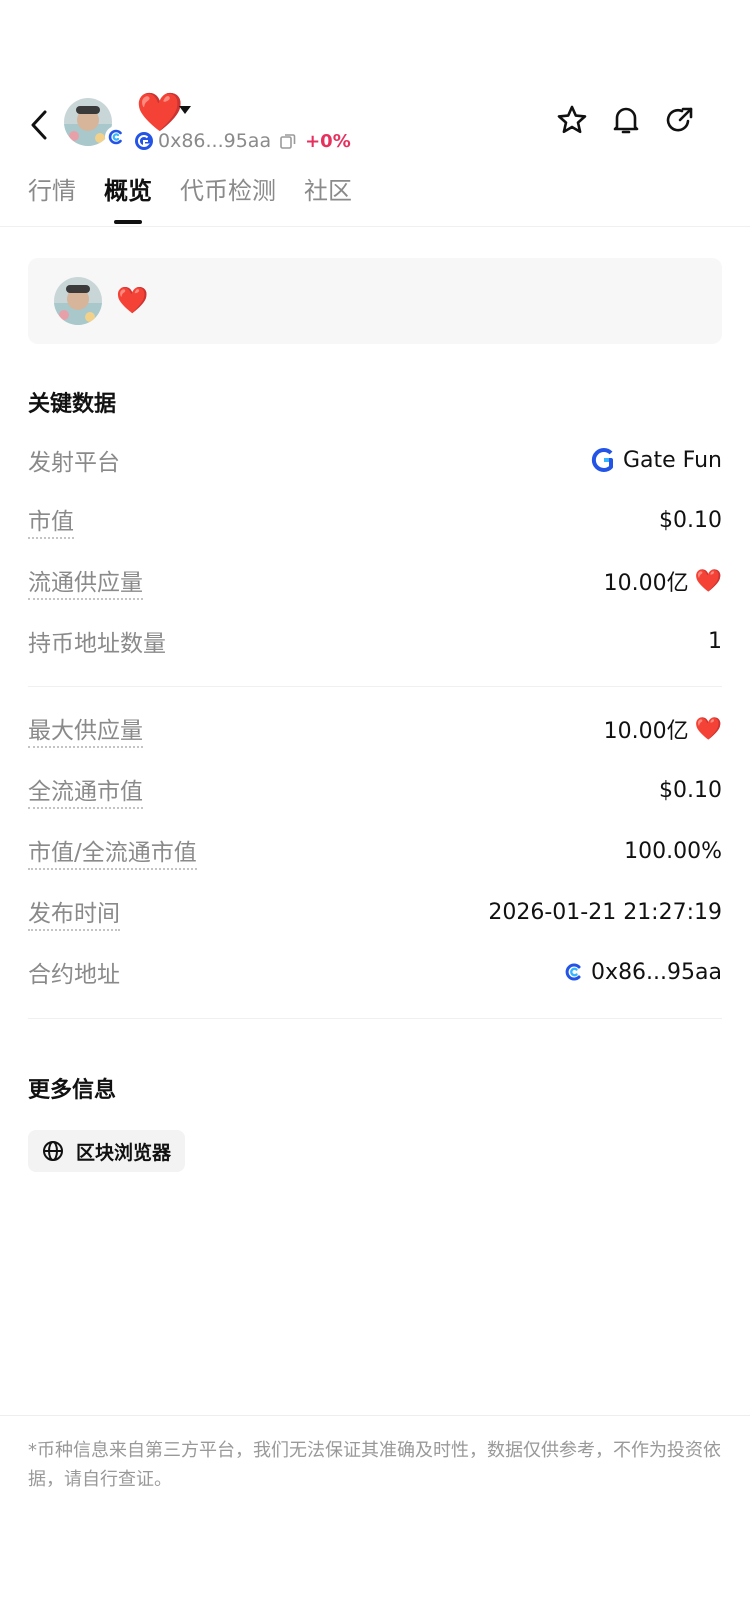 This screenshot has width=750, height=1623. I want to click on row-mcap-fdv-ratio: 市值/全流通市值 100.00%, so click(375, 851).